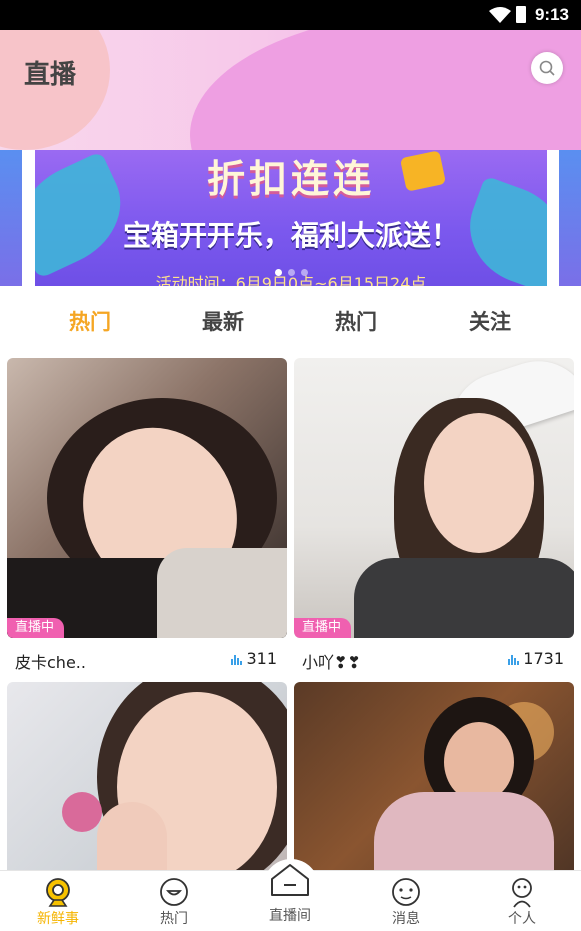 The width and height of the screenshot is (581, 931). Describe the element at coordinates (90, 321) in the screenshot. I see `tab-hot: 热门` at that location.